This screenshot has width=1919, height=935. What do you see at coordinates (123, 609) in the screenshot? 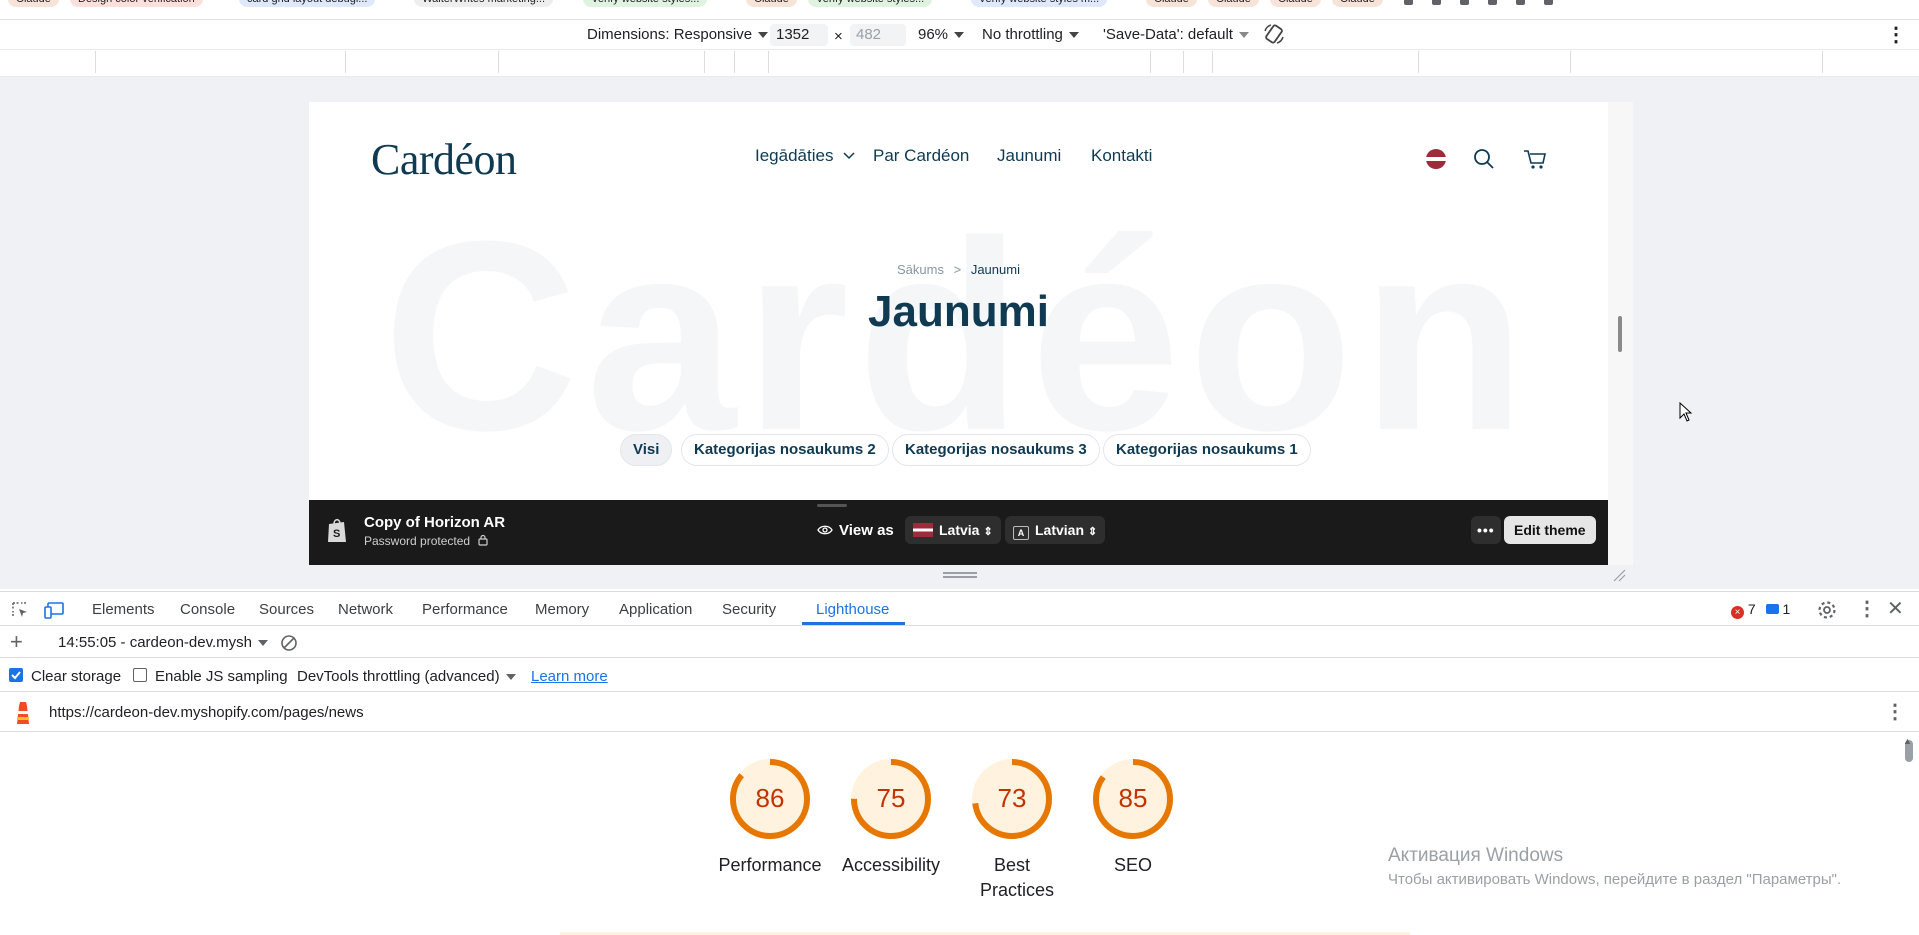
I see `tab-elements: Elements` at bounding box center [123, 609].